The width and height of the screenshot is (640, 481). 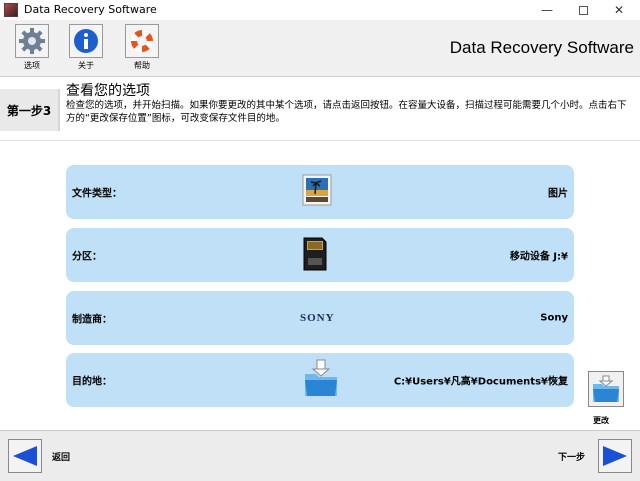 I want to click on folder-change-icon, so click(x=606, y=388).